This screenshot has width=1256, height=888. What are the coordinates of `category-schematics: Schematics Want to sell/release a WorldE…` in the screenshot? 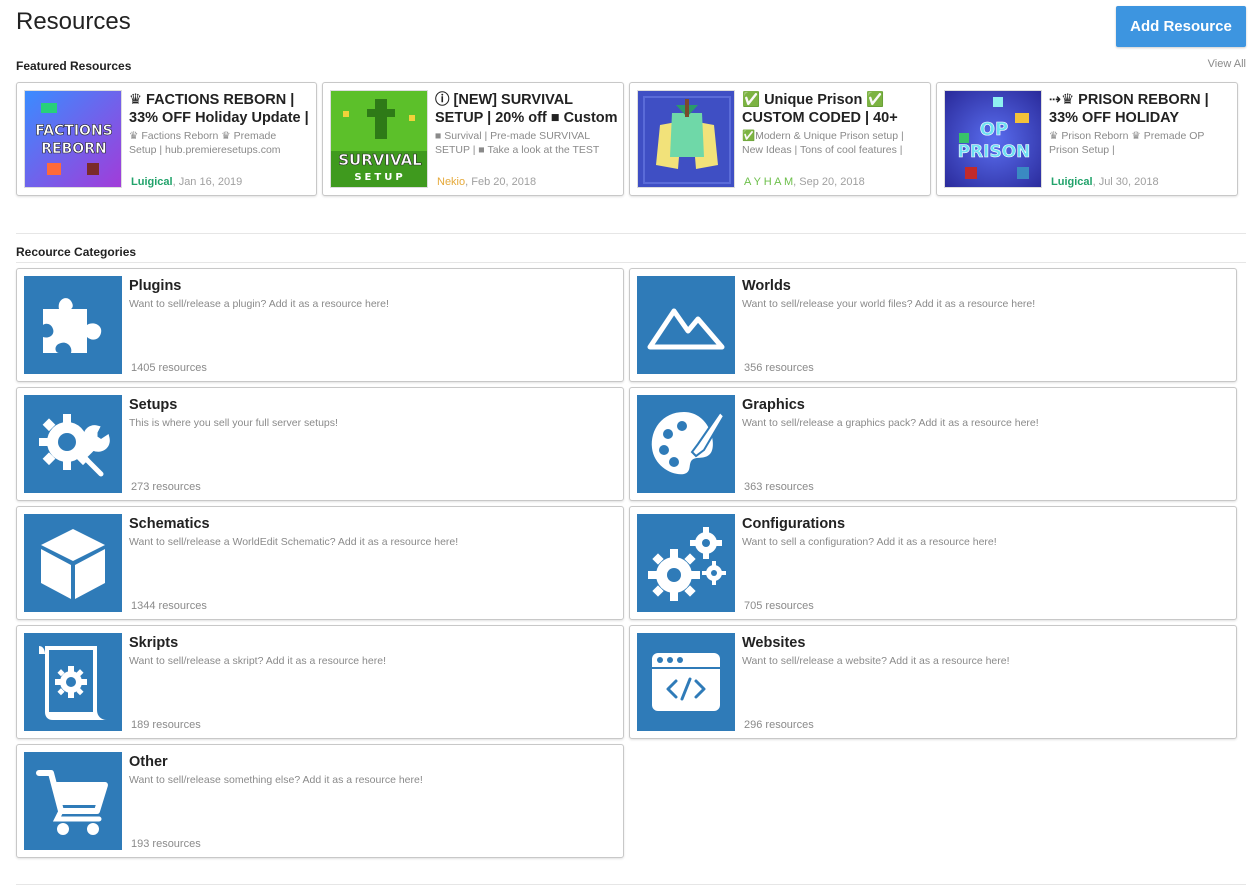 It's located at (320, 563).